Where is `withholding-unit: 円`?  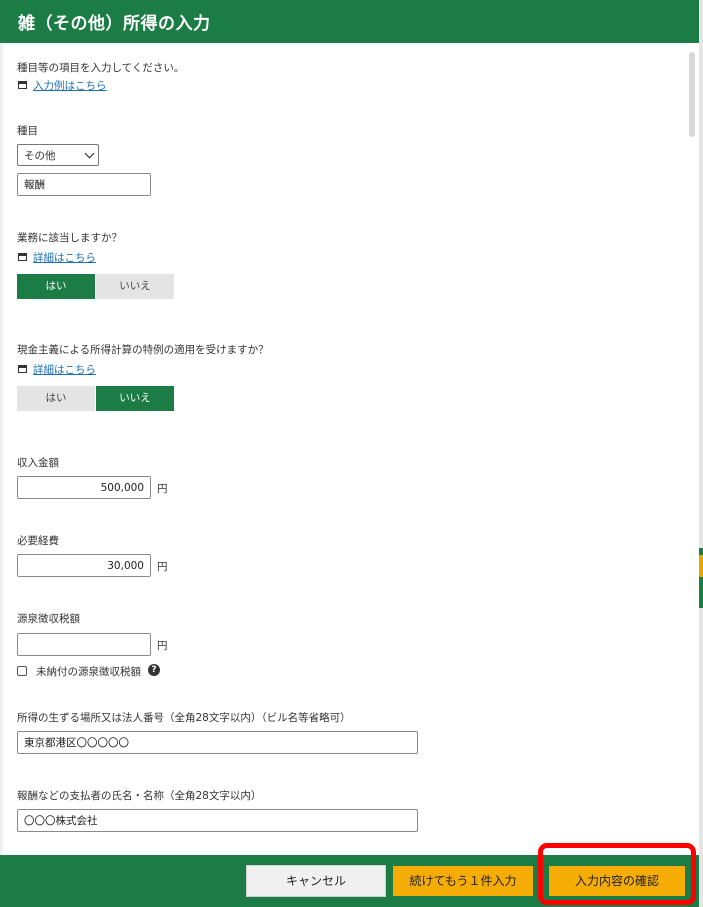 withholding-unit: 円 is located at coordinates (162, 646).